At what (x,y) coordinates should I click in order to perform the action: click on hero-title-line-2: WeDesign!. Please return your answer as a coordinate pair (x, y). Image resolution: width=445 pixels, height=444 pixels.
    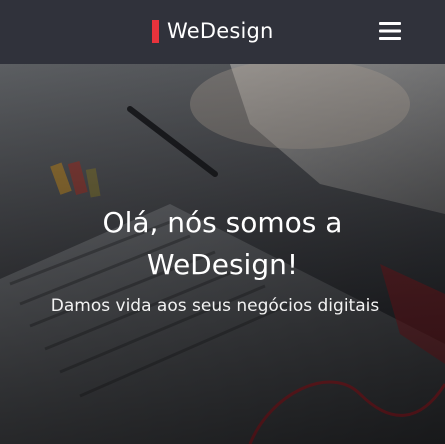
    Looking at the image, I should click on (222, 264).